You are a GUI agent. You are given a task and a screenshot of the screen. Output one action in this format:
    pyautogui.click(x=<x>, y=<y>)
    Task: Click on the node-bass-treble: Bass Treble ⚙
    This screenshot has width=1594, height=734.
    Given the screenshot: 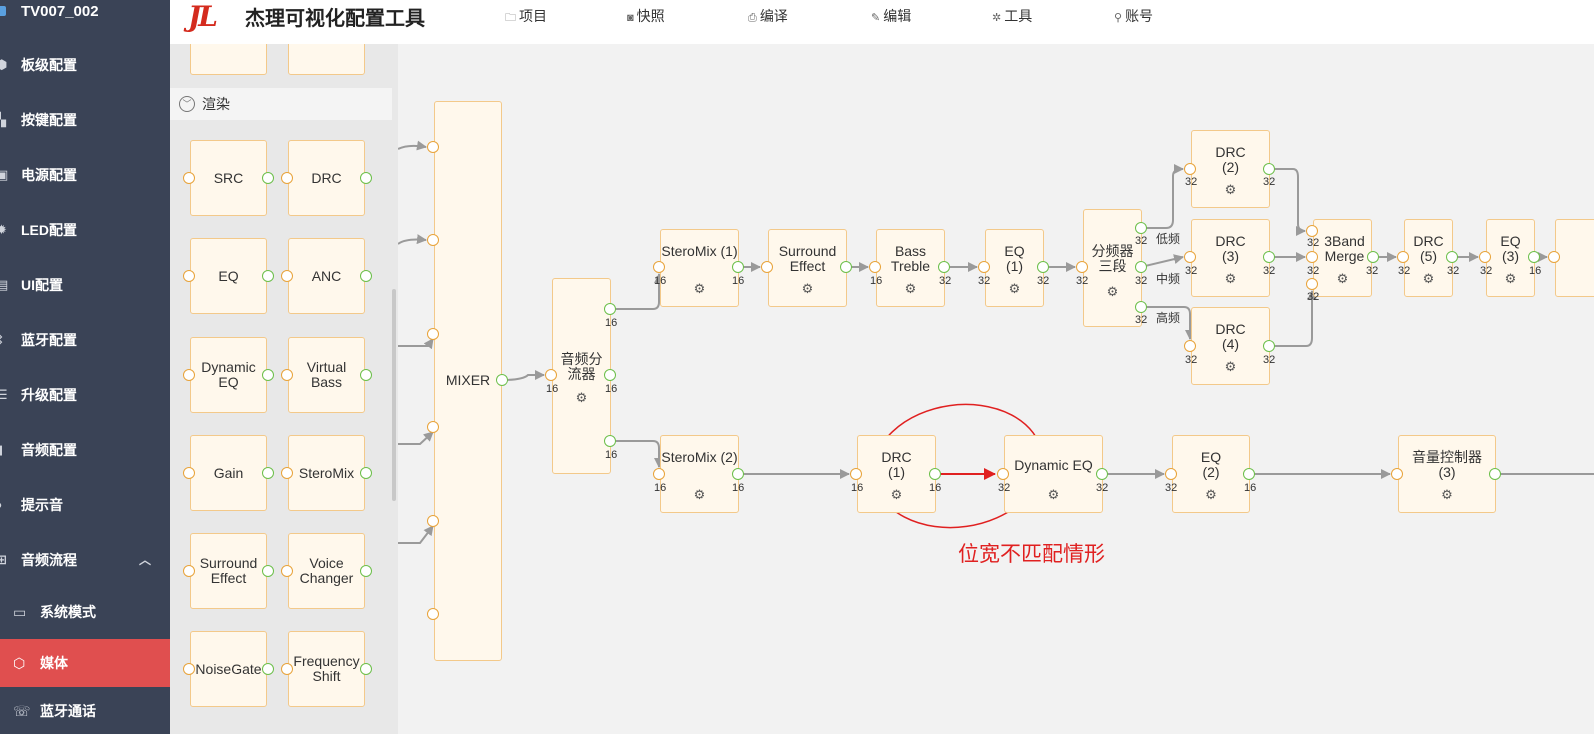 What is the action you would take?
    pyautogui.click(x=910, y=268)
    